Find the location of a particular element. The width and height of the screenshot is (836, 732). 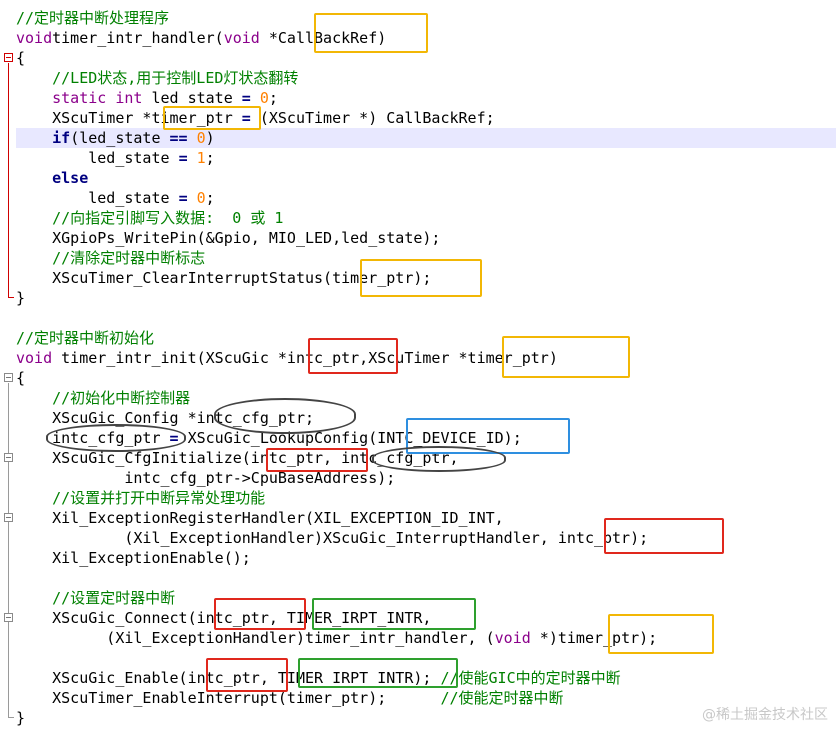

code-line: led_state = 0; is located at coordinates (115, 198).